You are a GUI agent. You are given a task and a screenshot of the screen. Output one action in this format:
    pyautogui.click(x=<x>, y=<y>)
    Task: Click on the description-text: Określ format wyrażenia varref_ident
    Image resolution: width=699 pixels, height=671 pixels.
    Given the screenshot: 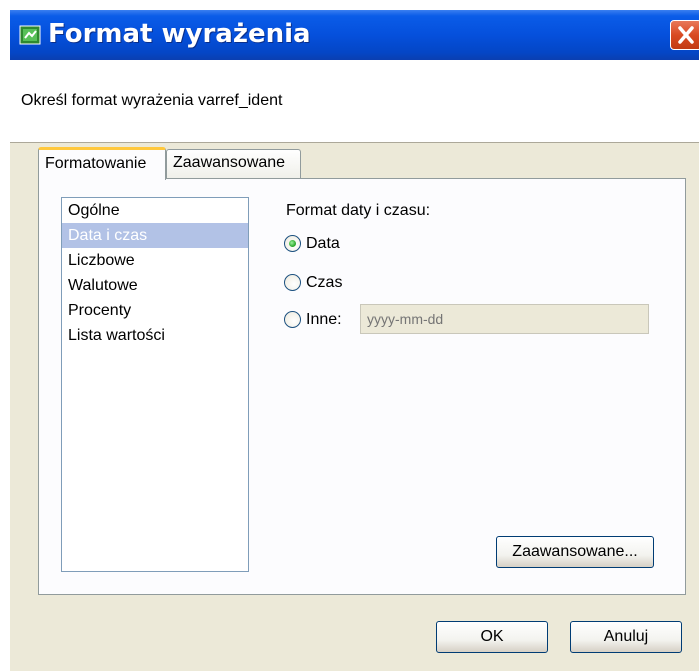 What is the action you would take?
    pyautogui.click(x=152, y=100)
    